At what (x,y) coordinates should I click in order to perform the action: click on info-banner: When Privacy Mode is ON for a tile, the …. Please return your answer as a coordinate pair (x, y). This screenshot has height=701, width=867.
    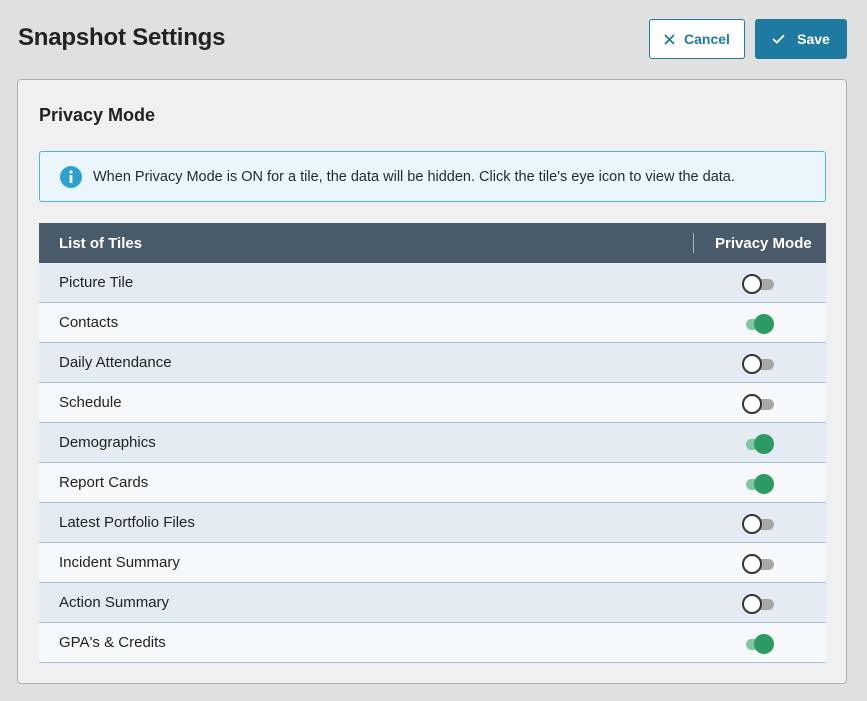
    Looking at the image, I should click on (432, 176).